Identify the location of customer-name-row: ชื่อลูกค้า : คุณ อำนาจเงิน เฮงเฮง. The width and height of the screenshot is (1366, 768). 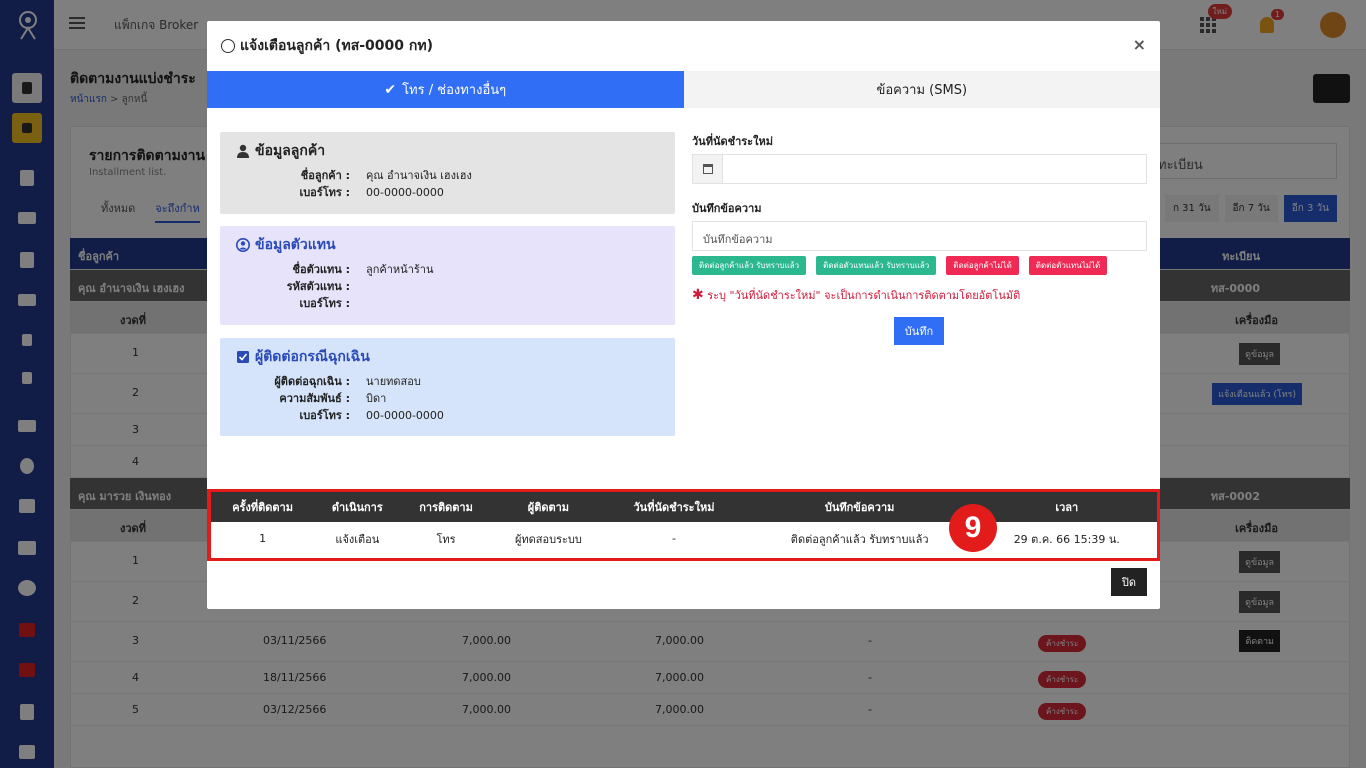
(447, 175).